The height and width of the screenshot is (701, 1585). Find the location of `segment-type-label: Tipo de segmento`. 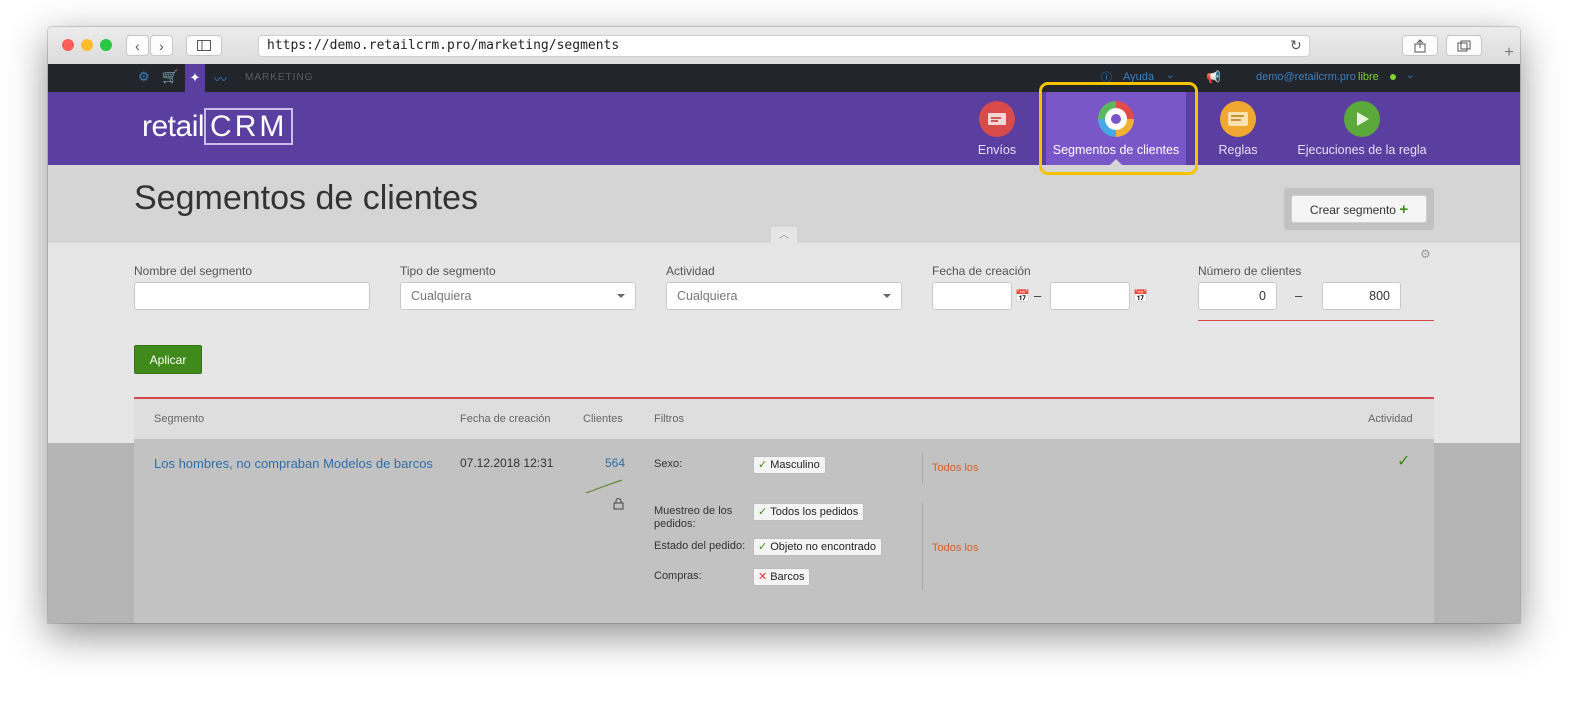

segment-type-label: Tipo de segmento is located at coordinates (448, 271).